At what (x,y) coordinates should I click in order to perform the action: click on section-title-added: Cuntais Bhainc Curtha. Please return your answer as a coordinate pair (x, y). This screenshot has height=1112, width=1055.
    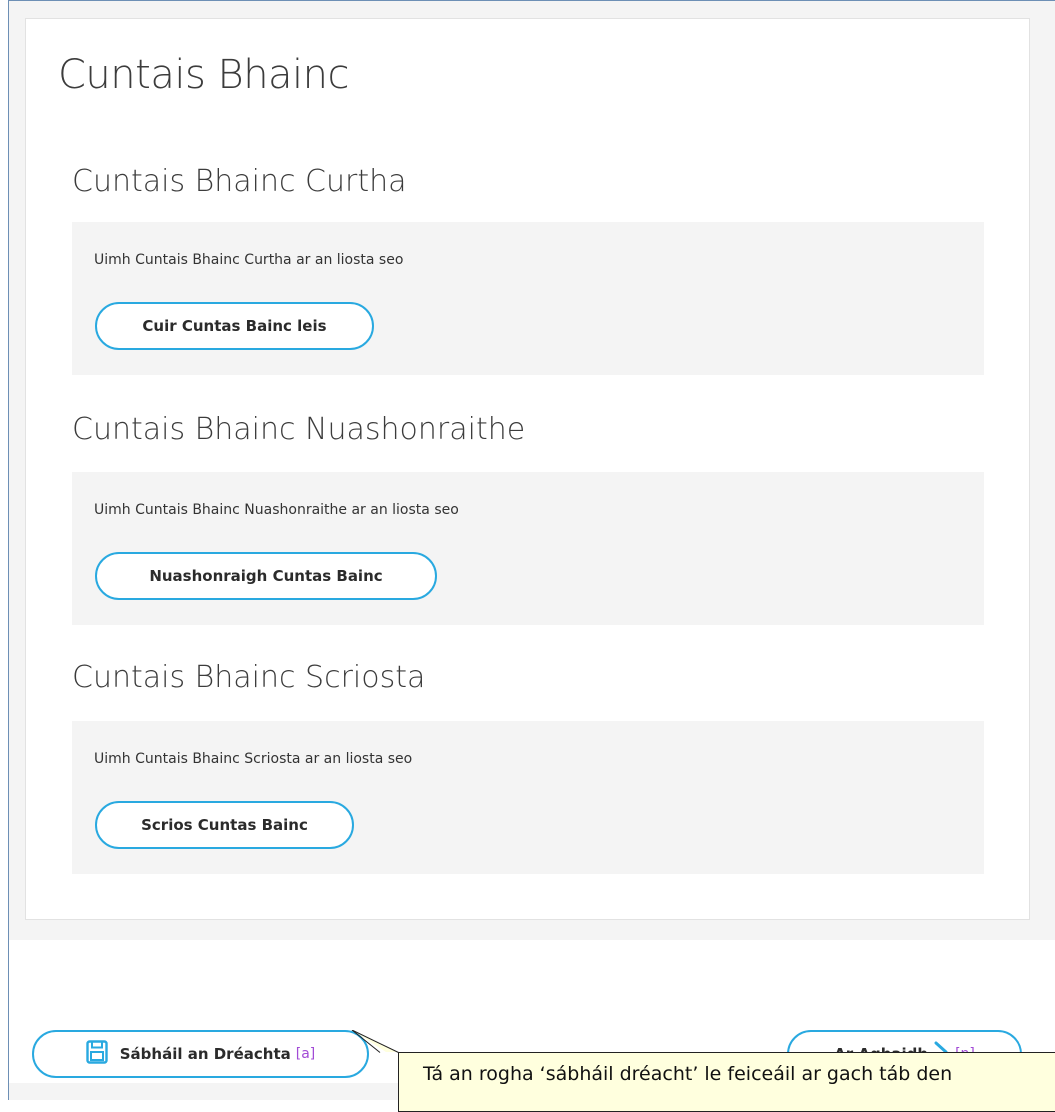
    Looking at the image, I should click on (239, 181).